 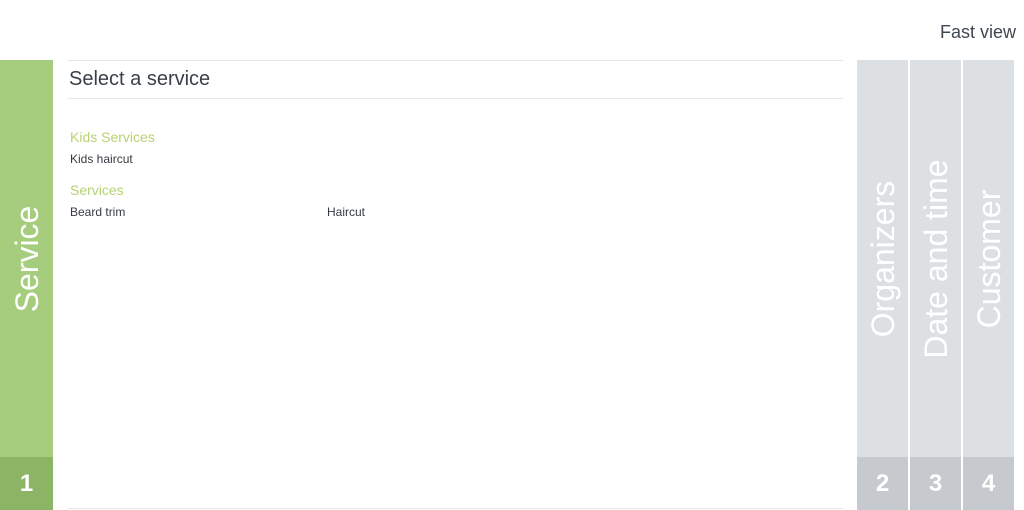 I want to click on fast-view-link: Fast view, so click(x=978, y=32).